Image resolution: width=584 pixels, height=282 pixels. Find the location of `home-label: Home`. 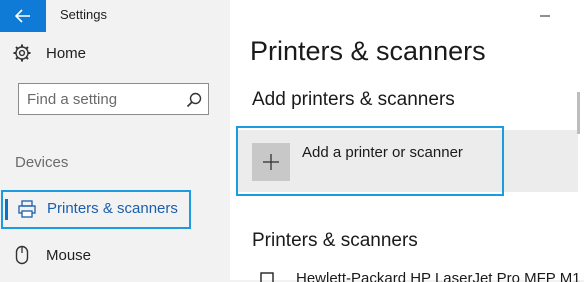

home-label: Home is located at coordinates (66, 53).